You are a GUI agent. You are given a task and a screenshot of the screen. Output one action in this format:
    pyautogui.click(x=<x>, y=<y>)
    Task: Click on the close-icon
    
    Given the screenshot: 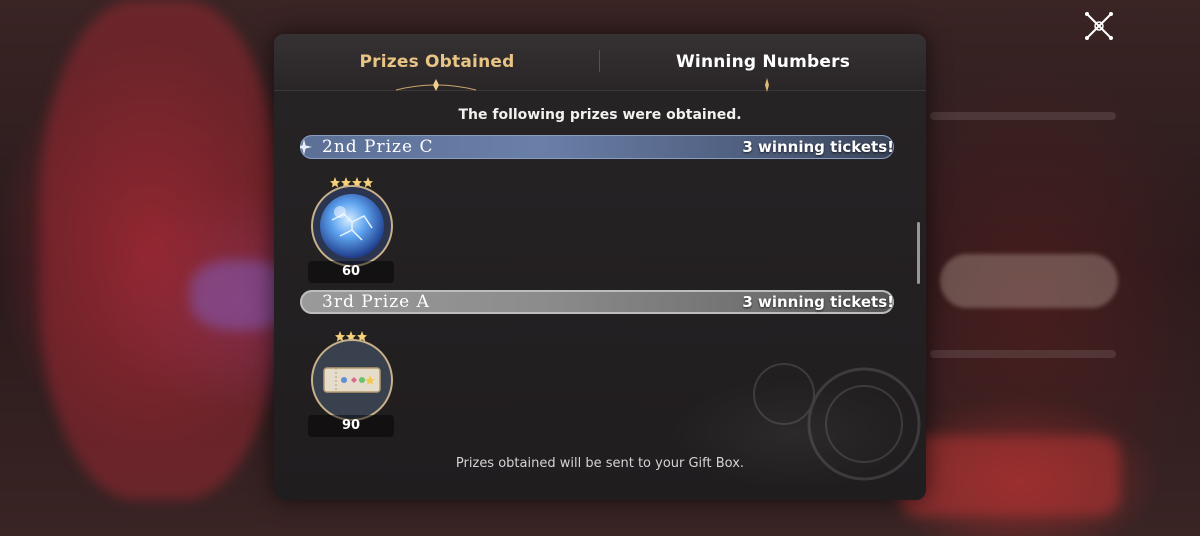 What is the action you would take?
    pyautogui.click(x=1099, y=26)
    